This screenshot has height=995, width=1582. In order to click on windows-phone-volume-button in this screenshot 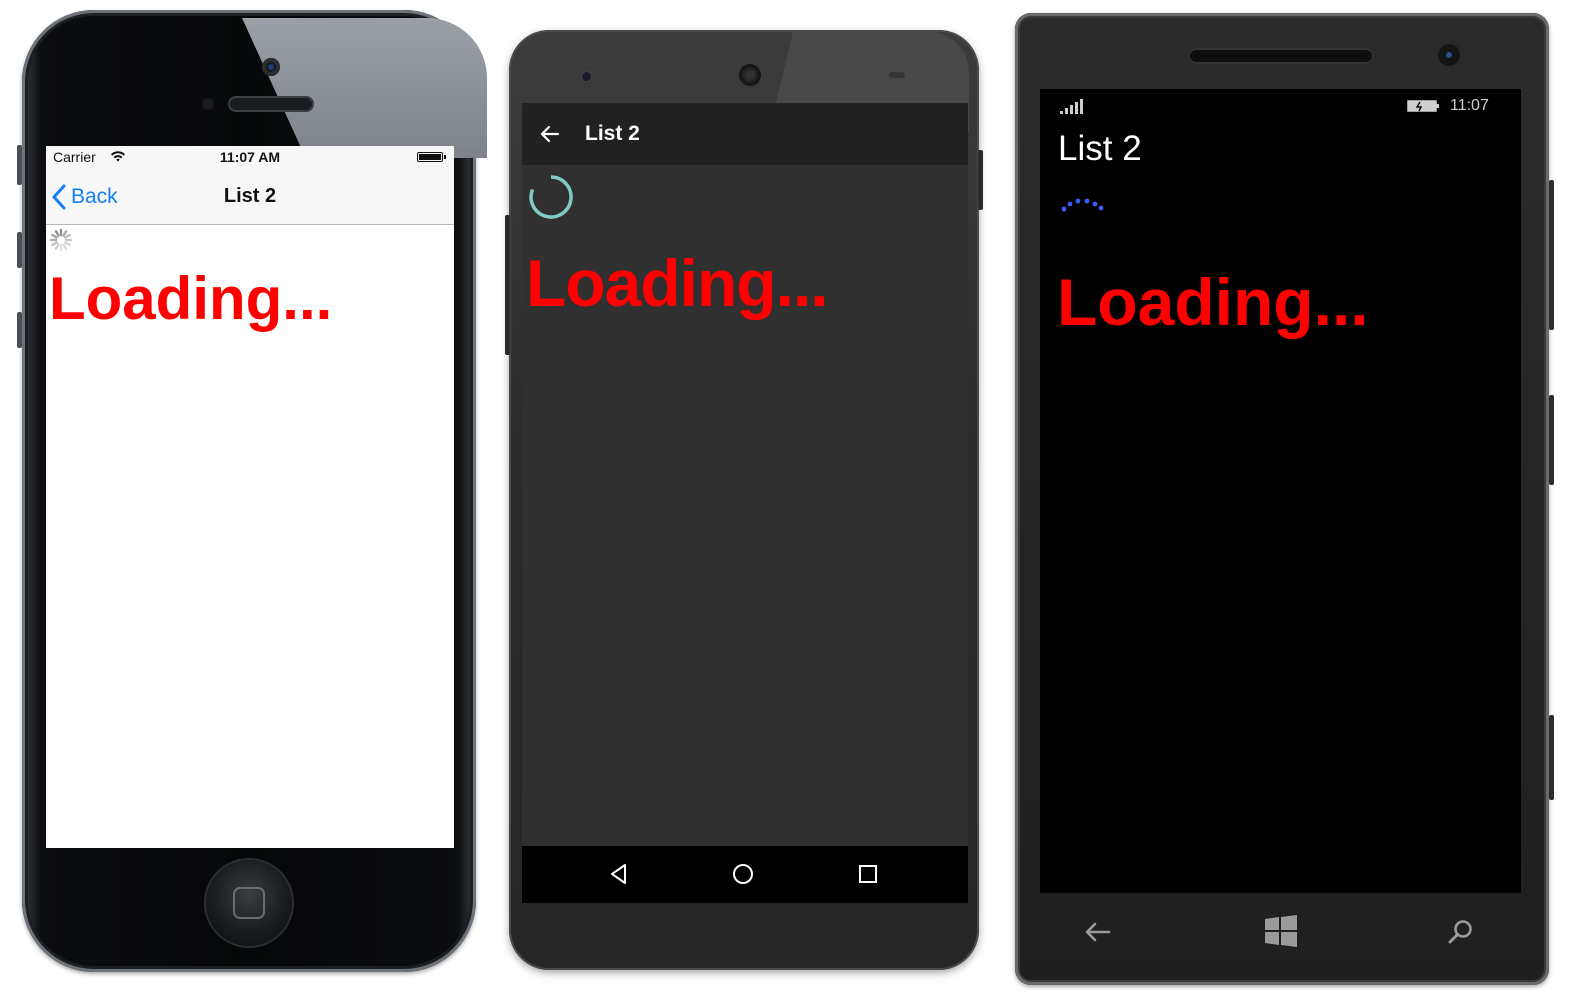, I will do `click(1551, 255)`.